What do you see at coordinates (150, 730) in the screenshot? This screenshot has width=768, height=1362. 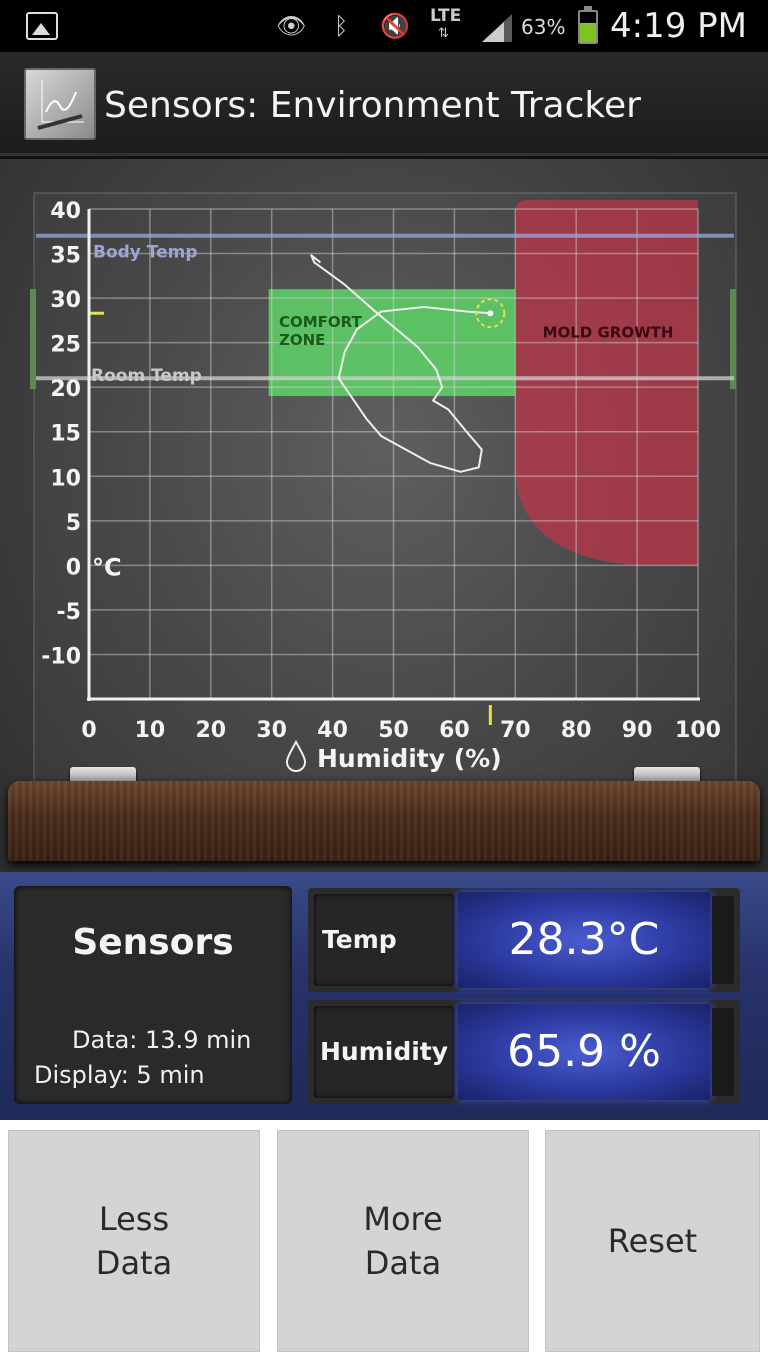 I see `x-tick-label: 10` at bounding box center [150, 730].